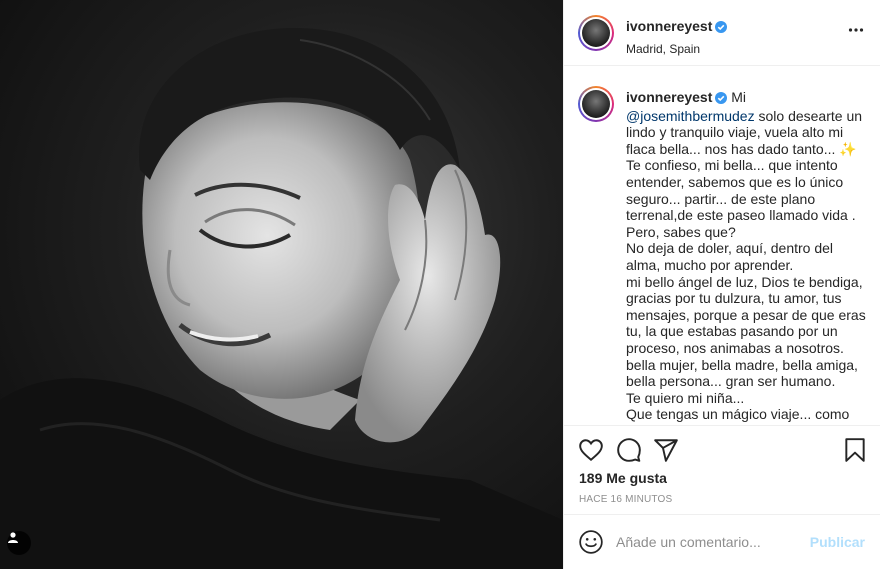 This screenshot has width=880, height=569. What do you see at coordinates (596, 104) in the screenshot?
I see `caption-avatar` at bounding box center [596, 104].